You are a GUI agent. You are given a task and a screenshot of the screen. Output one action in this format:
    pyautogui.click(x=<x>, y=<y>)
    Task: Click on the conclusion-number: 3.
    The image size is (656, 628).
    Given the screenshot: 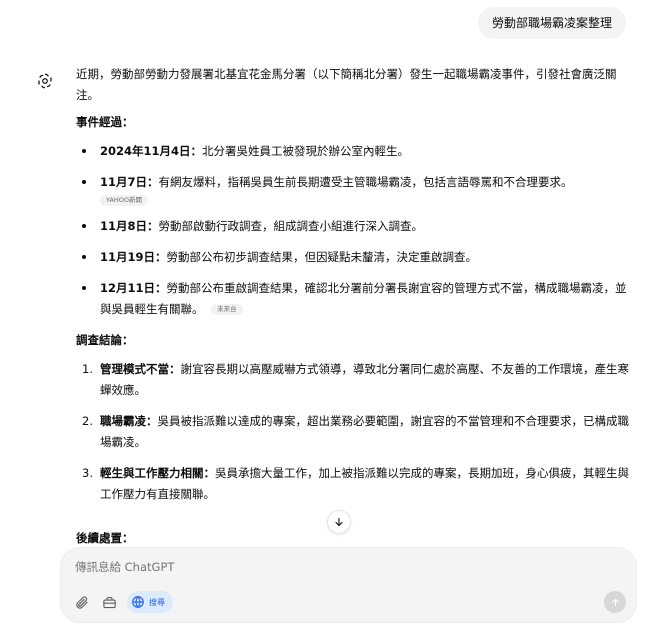 What is the action you would take?
    pyautogui.click(x=87, y=473)
    